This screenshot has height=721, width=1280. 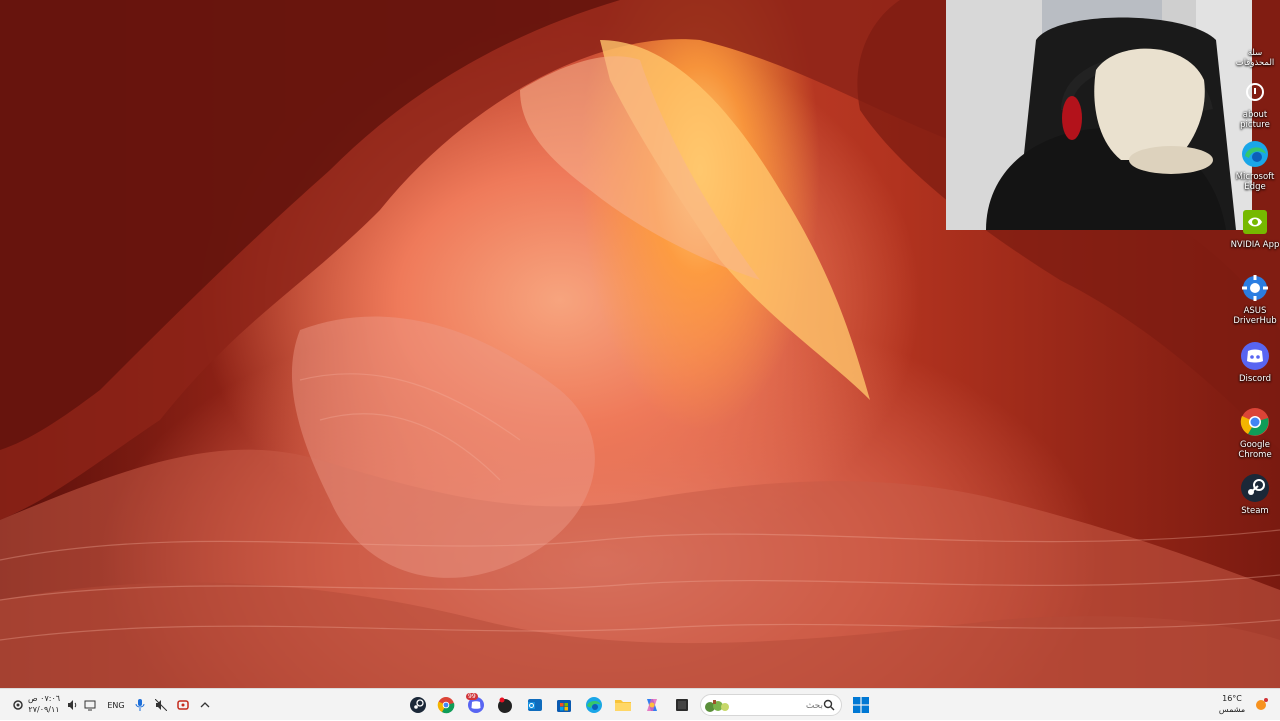 What do you see at coordinates (1232, 704) in the screenshot?
I see `weather-widget: 16°C مشمس` at bounding box center [1232, 704].